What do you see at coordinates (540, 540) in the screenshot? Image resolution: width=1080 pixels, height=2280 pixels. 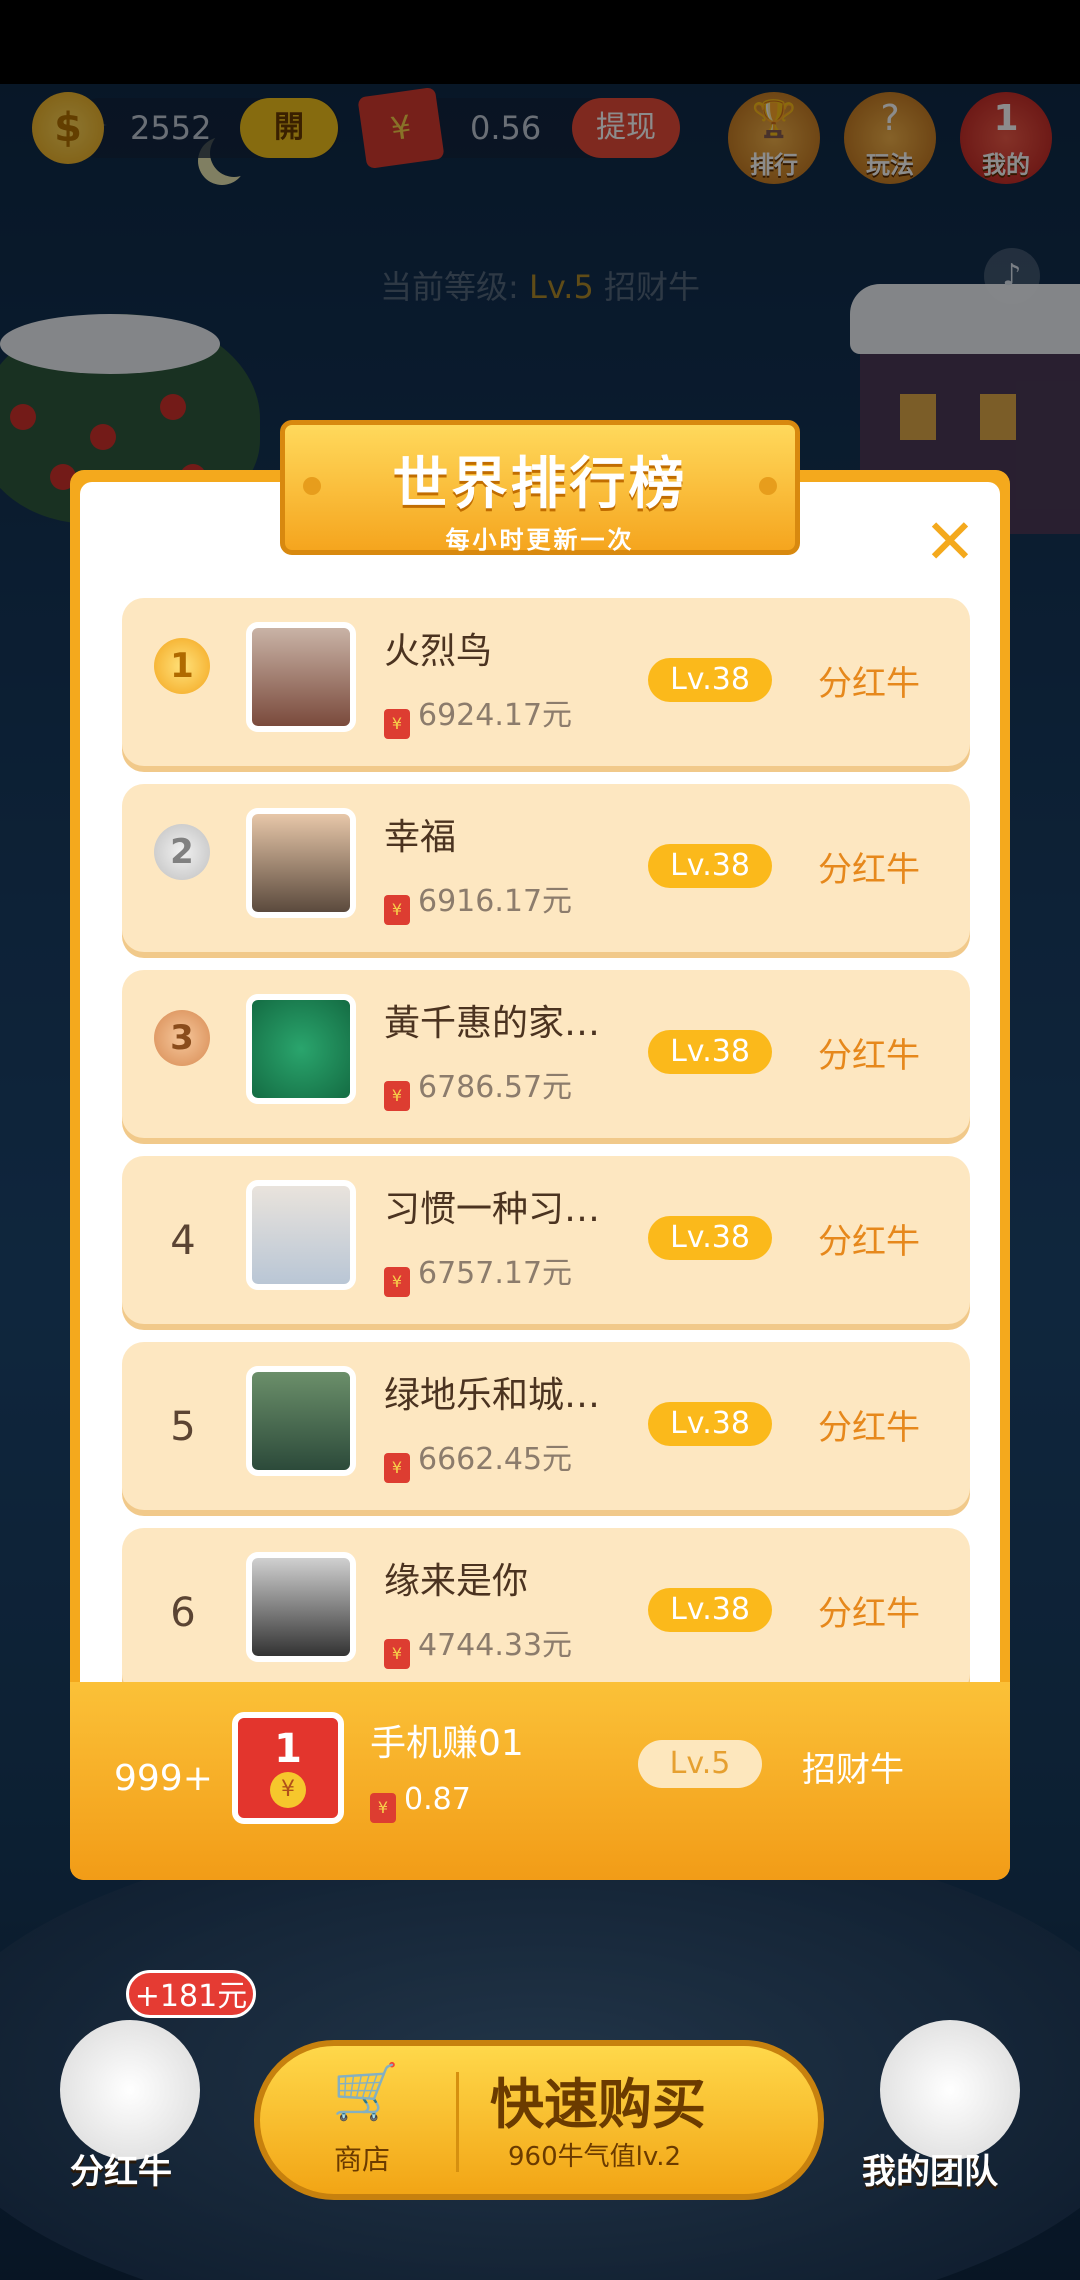 I see `modal-subtitle: 每小时更新一次` at bounding box center [540, 540].